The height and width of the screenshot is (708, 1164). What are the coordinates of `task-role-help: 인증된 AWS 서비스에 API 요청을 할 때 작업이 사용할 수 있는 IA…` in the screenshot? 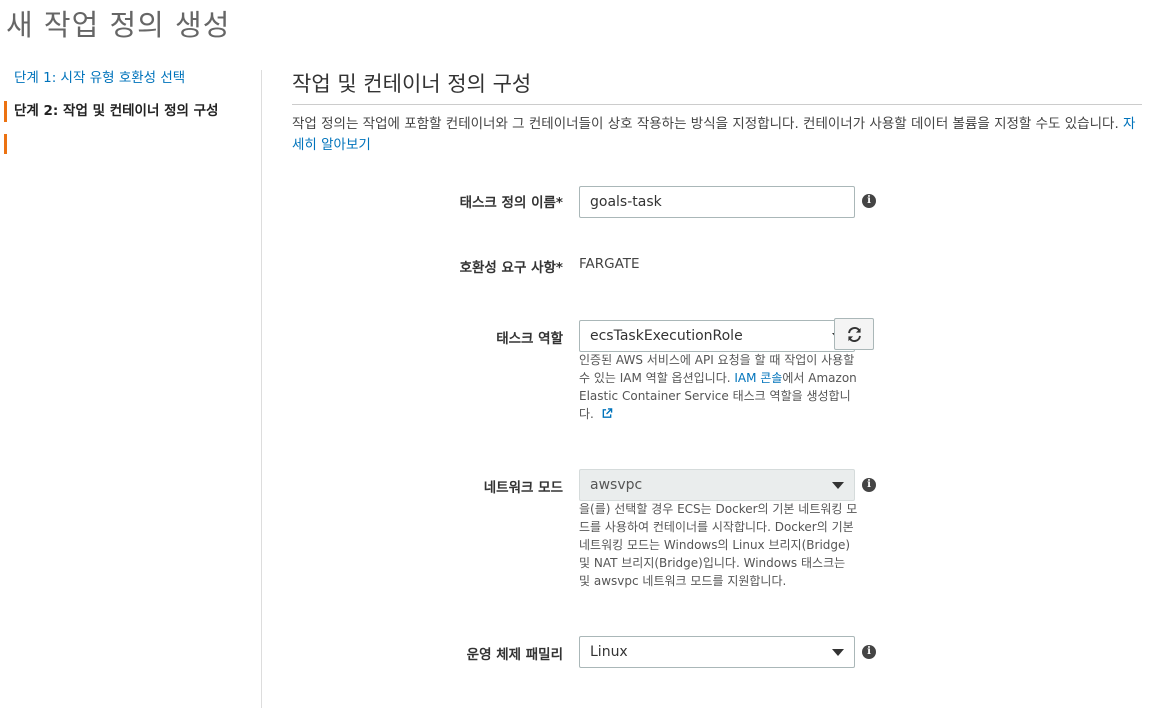 It's located at (719, 387).